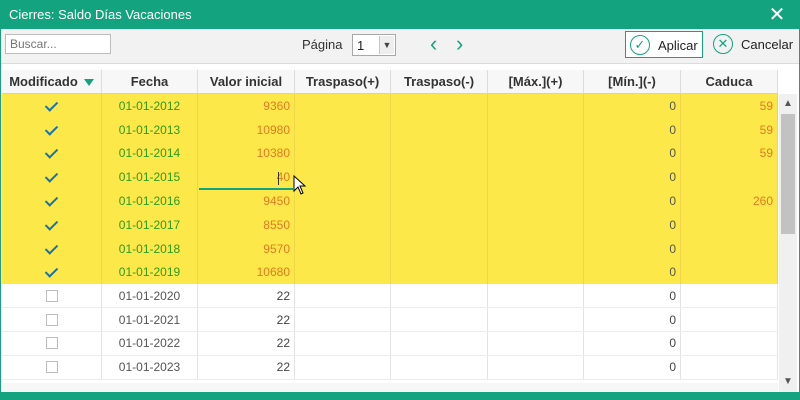  Describe the element at coordinates (433, 44) in the screenshot. I see `previous-page-icon: ‹` at that location.